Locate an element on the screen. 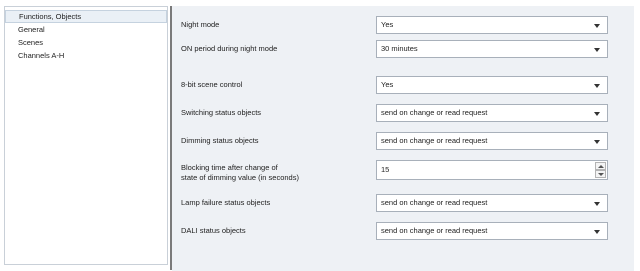 The height and width of the screenshot is (271, 640). lamp-failure-select: send on change or read request is located at coordinates (492, 203).